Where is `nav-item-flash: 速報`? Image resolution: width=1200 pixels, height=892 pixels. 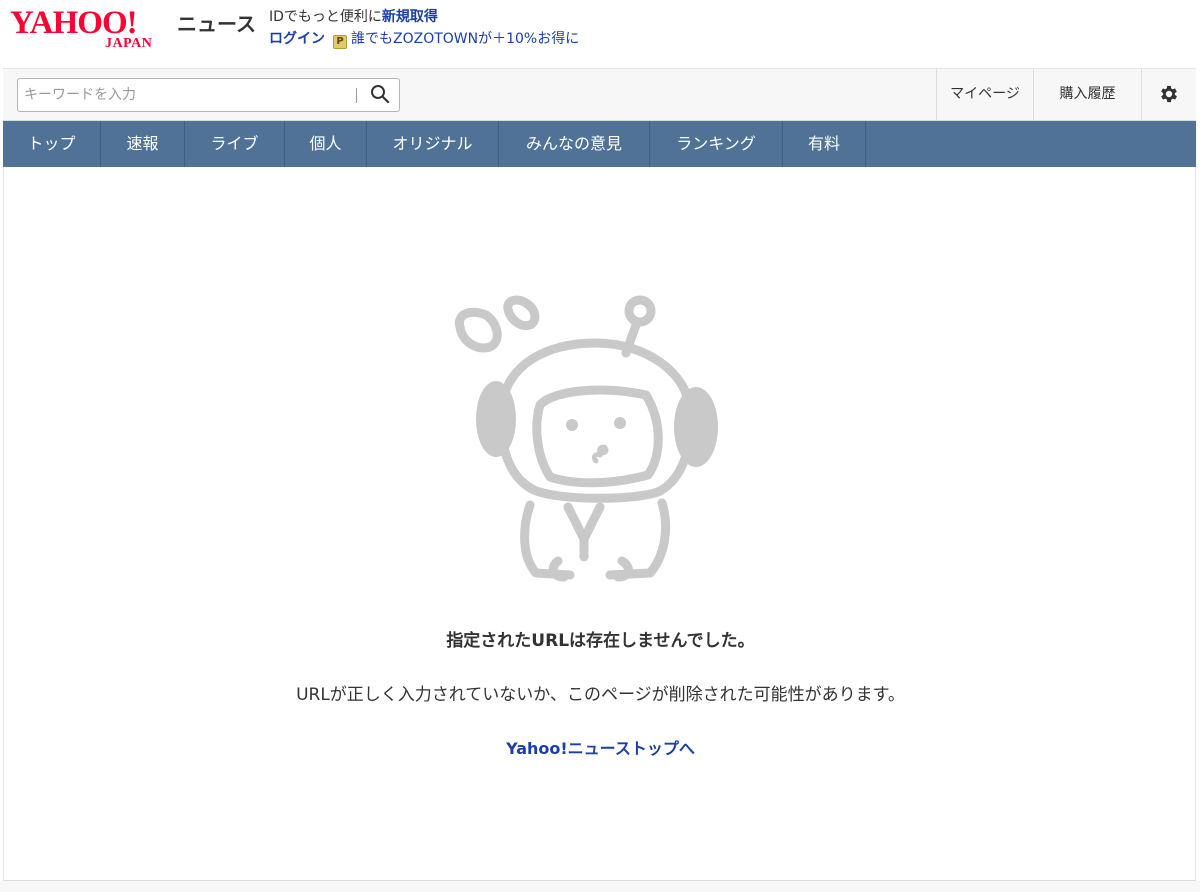
nav-item-flash: 速報 is located at coordinates (143, 144).